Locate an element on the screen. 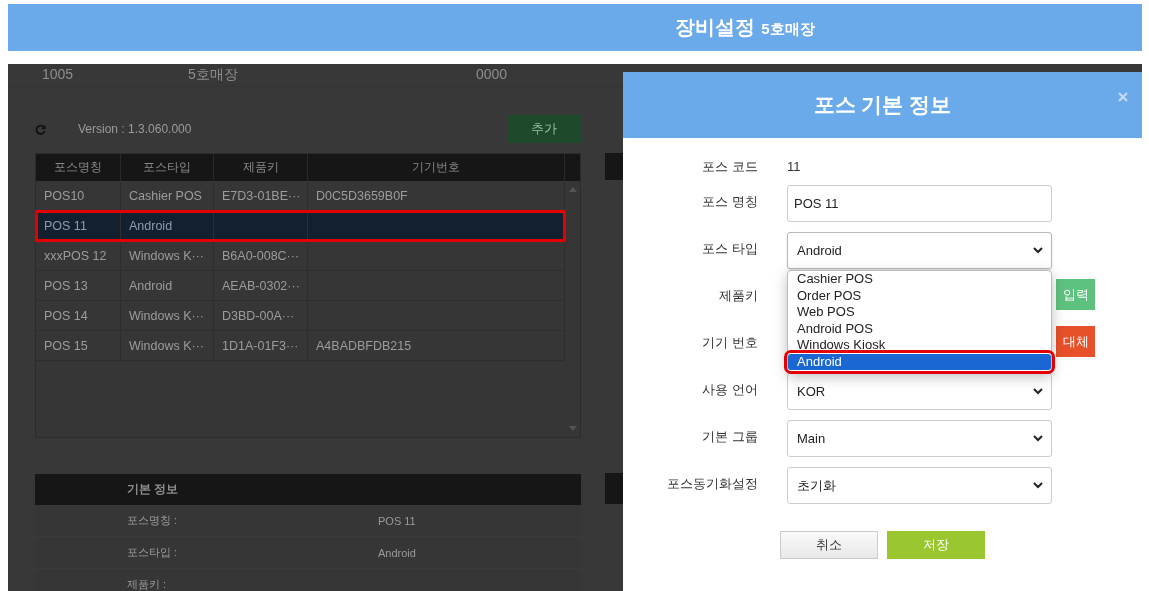 The height and width of the screenshot is (591, 1149). info-value: Android is located at coordinates (397, 552).